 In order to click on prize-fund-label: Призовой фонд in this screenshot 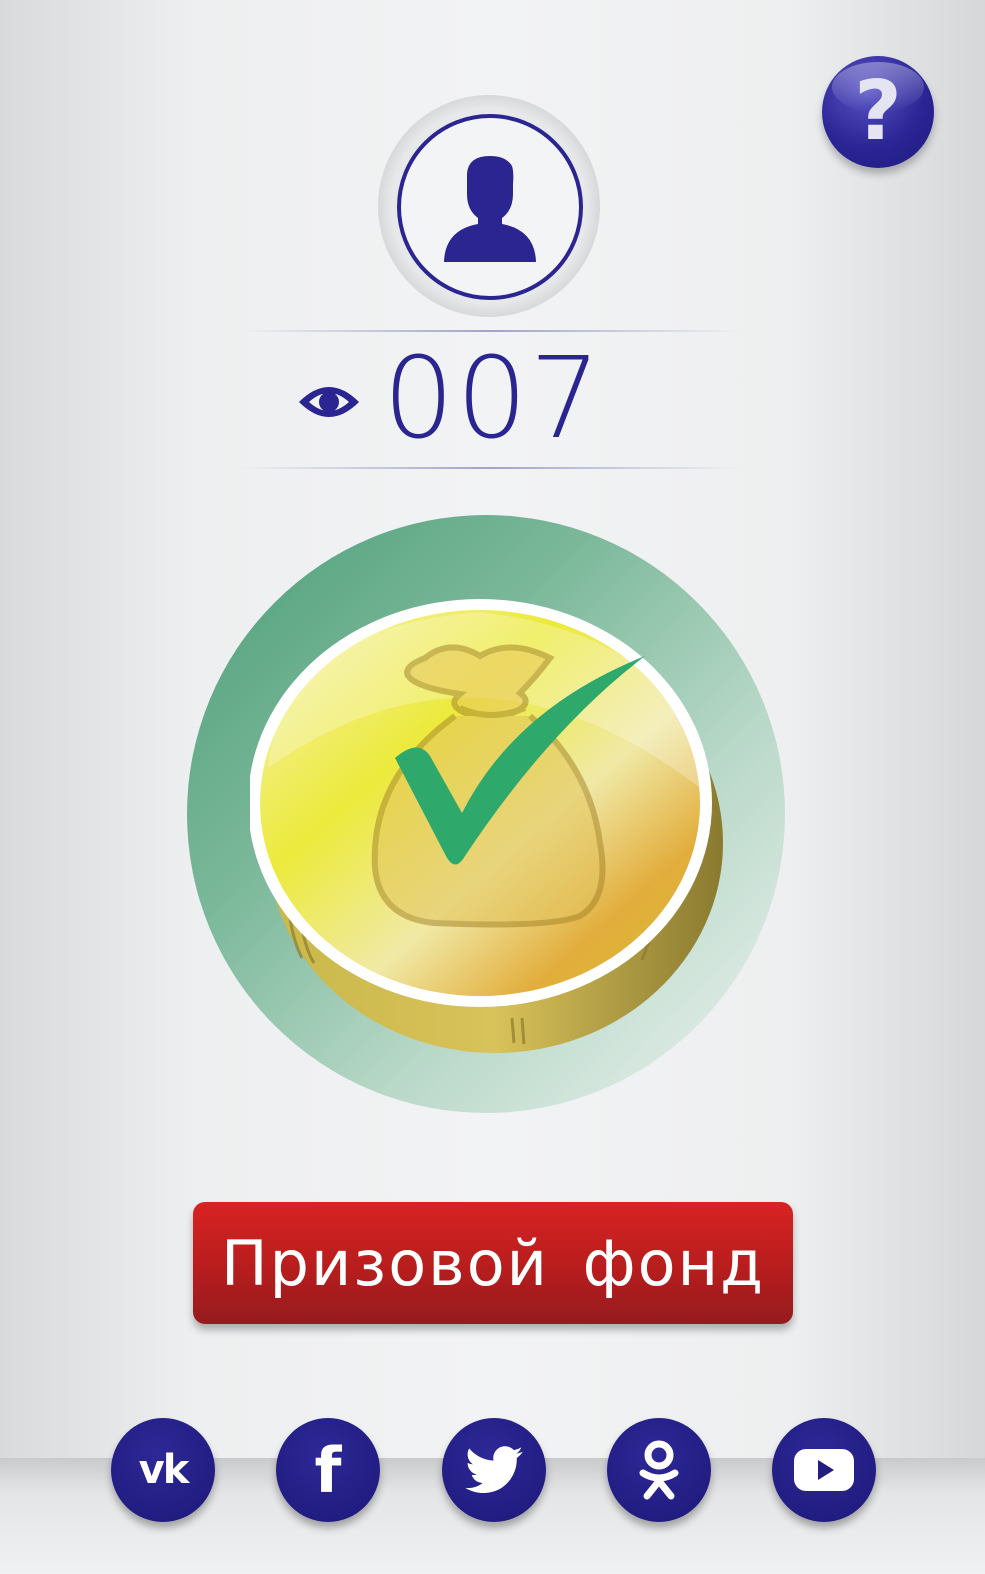, I will do `click(493, 1263)`.